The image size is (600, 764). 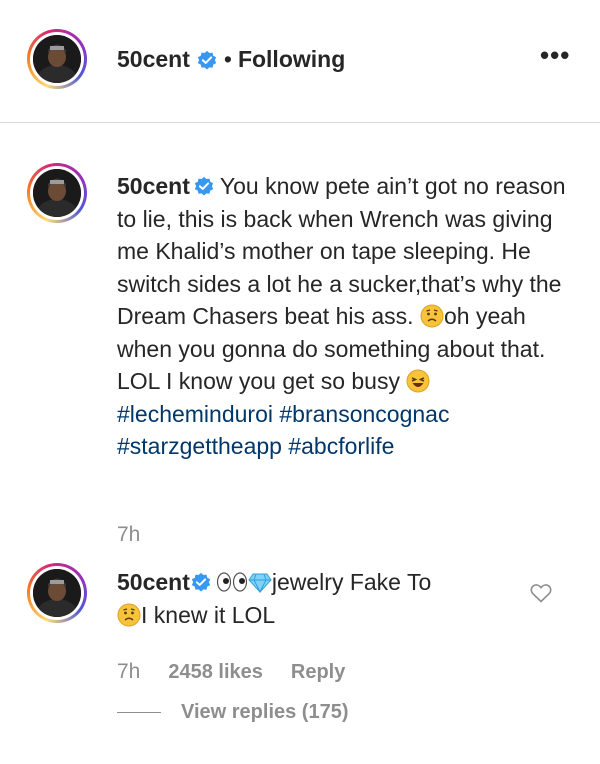 What do you see at coordinates (318, 672) in the screenshot?
I see `reply-button: Reply` at bounding box center [318, 672].